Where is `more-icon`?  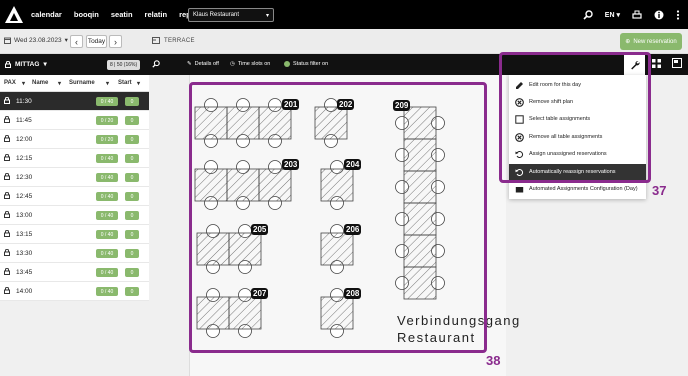
more-icon is located at coordinates (678, 14).